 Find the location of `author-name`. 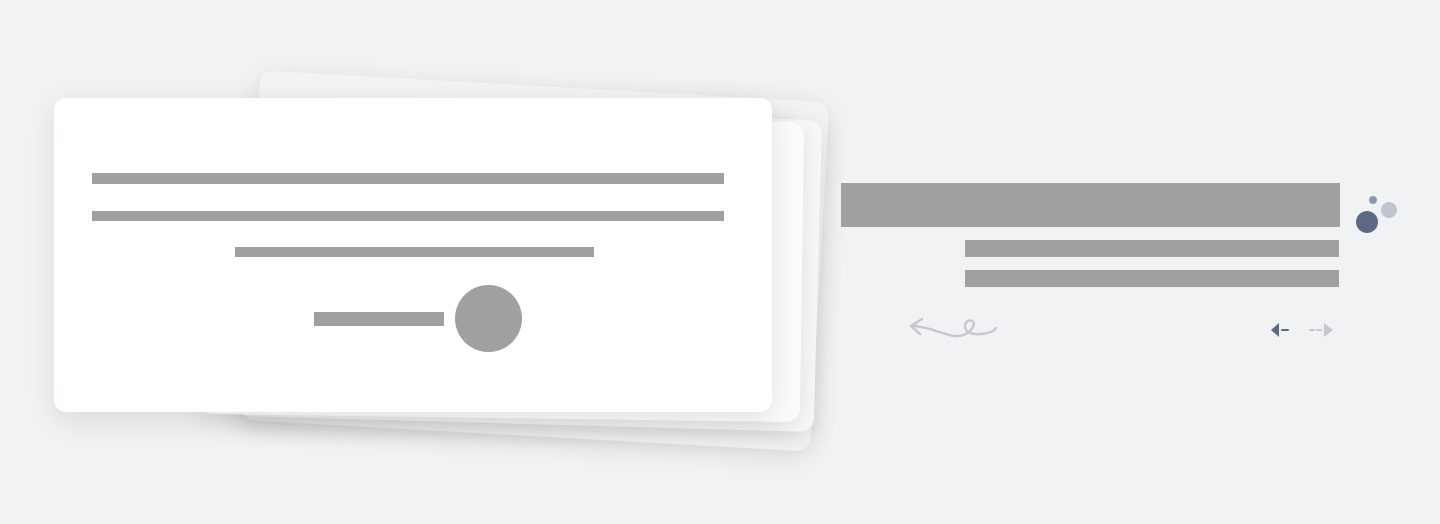

author-name is located at coordinates (379, 319).